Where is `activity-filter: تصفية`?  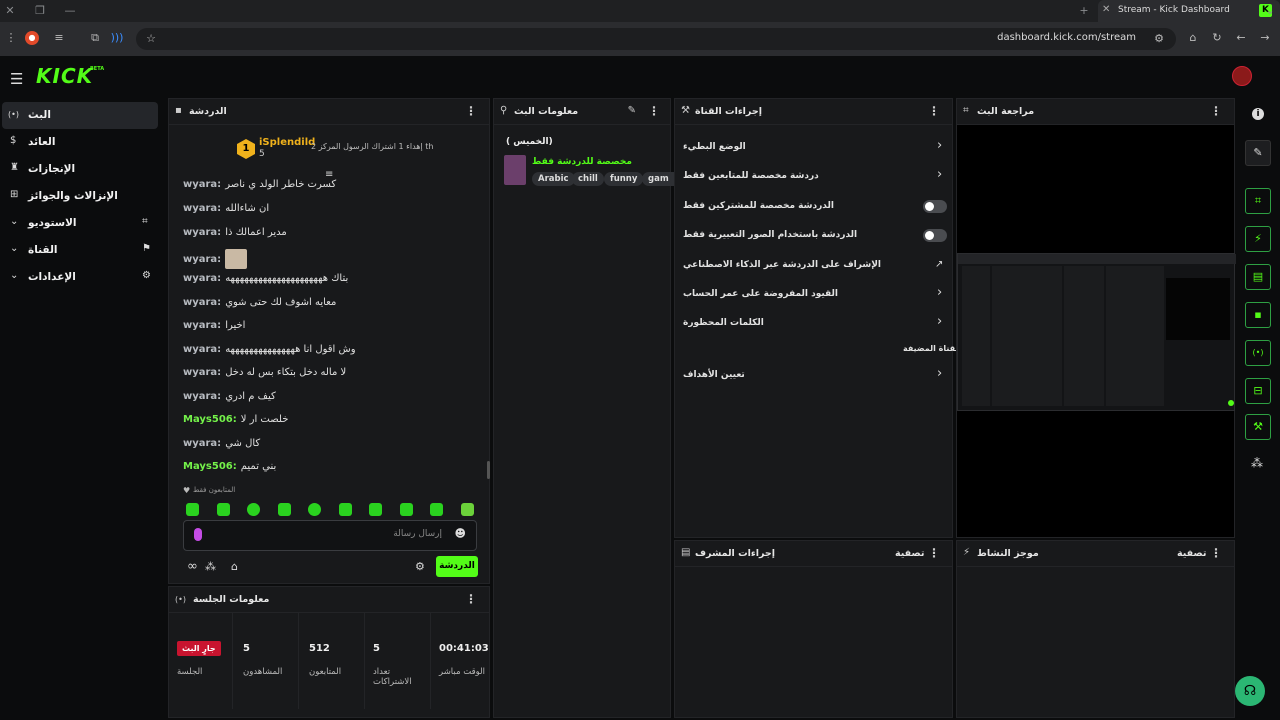
activity-filter: تصفية is located at coordinates (1191, 553).